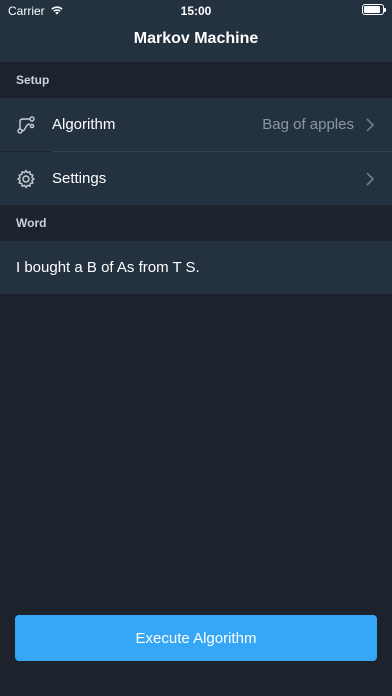 Image resolution: width=392 pixels, height=696 pixels. I want to click on page-title: Markov Machine, so click(196, 38).